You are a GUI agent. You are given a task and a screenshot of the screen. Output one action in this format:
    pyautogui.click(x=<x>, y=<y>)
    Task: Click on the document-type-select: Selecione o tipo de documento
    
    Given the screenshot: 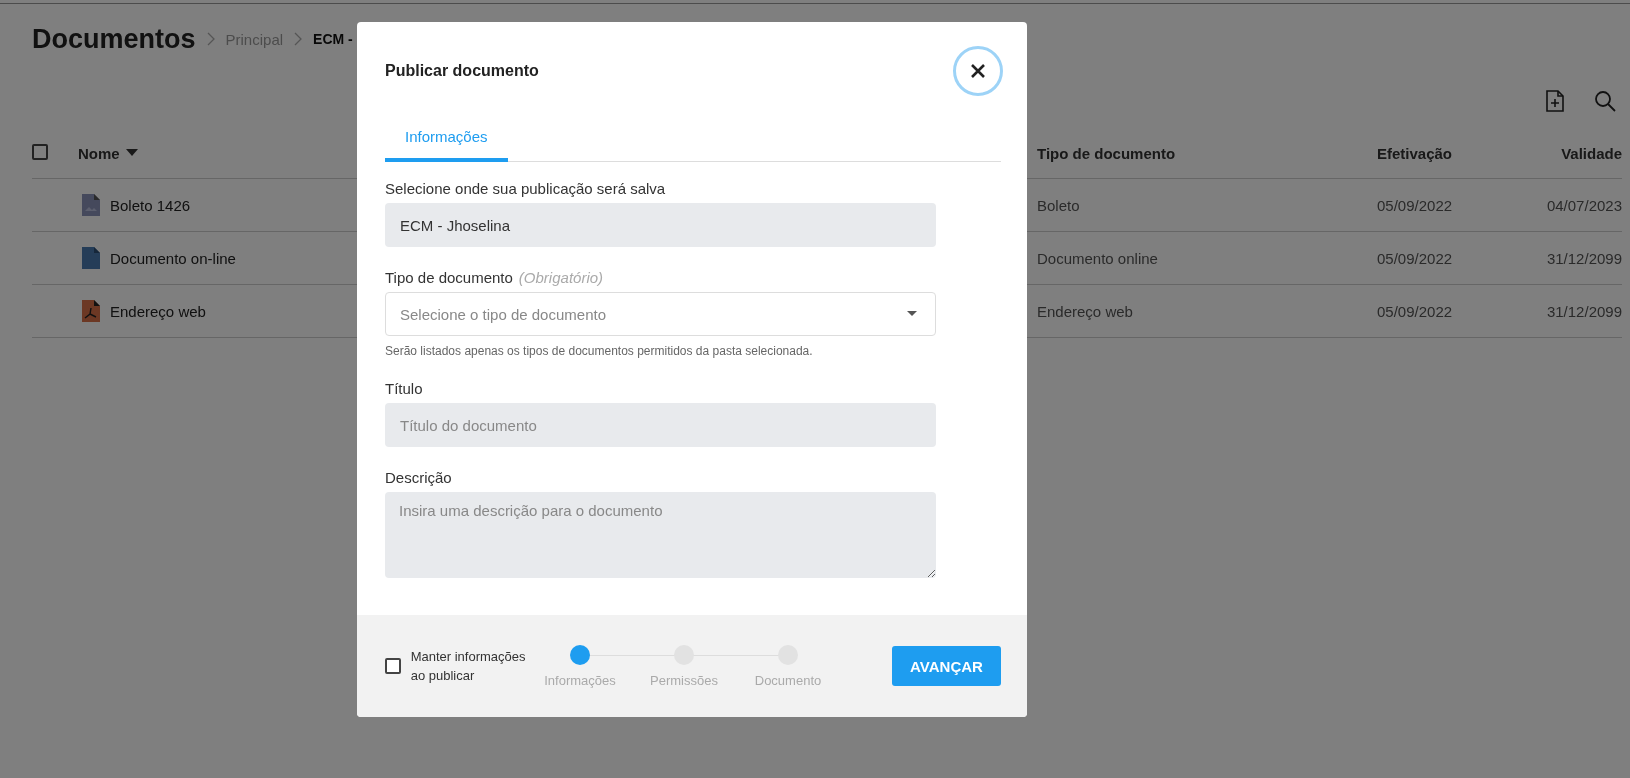 What is the action you would take?
    pyautogui.click(x=660, y=314)
    